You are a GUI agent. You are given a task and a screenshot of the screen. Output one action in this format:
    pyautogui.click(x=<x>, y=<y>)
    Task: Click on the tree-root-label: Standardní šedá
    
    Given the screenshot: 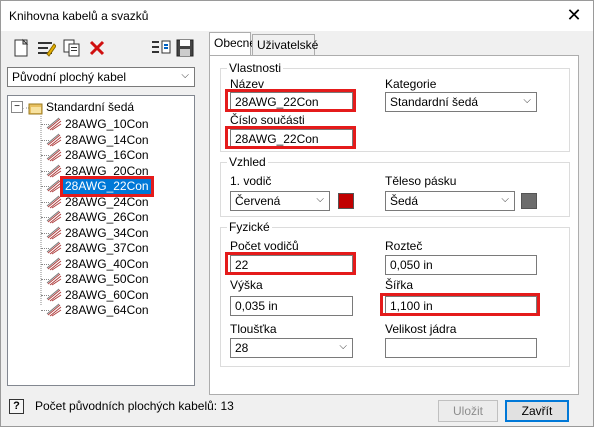 What is the action you would take?
    pyautogui.click(x=90, y=107)
    